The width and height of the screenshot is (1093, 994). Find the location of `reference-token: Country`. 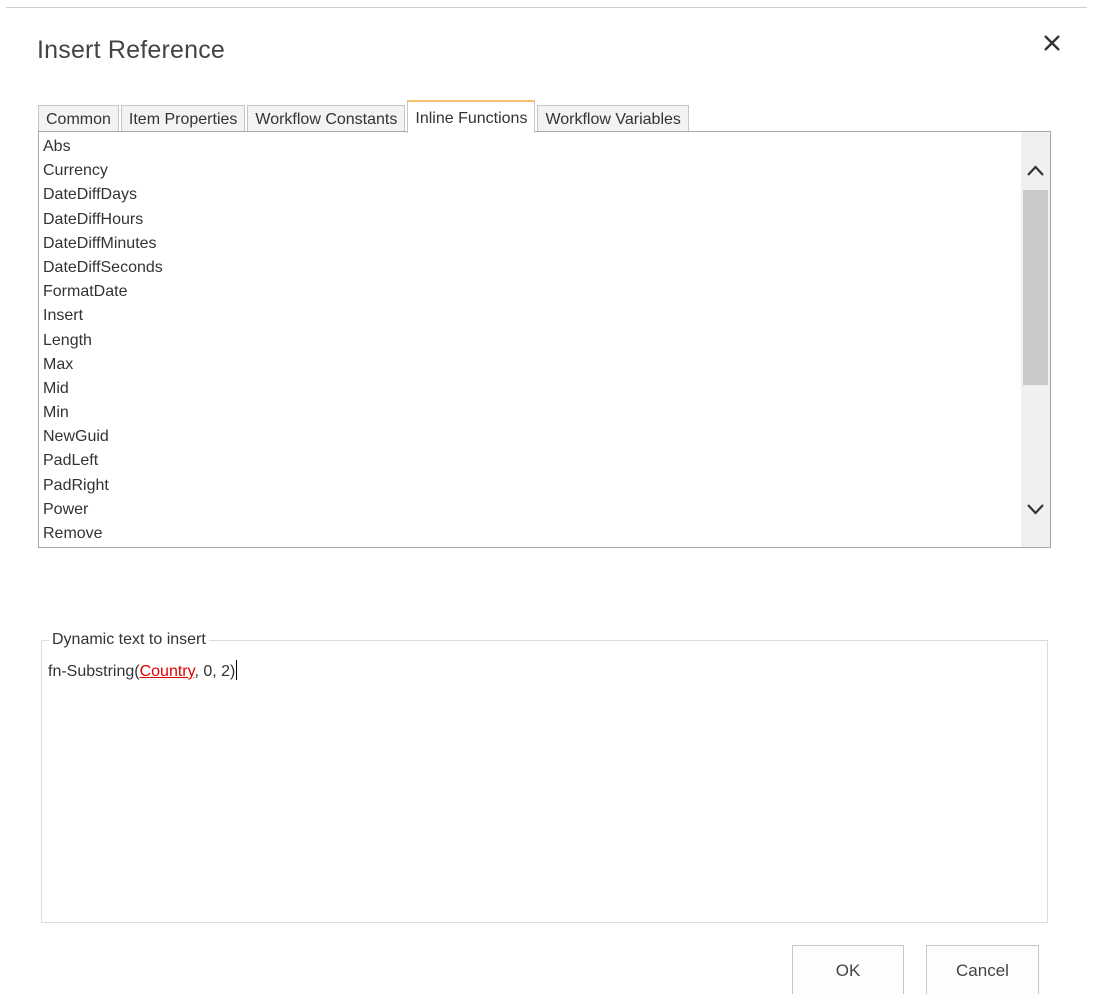

reference-token: Country is located at coordinates (167, 671).